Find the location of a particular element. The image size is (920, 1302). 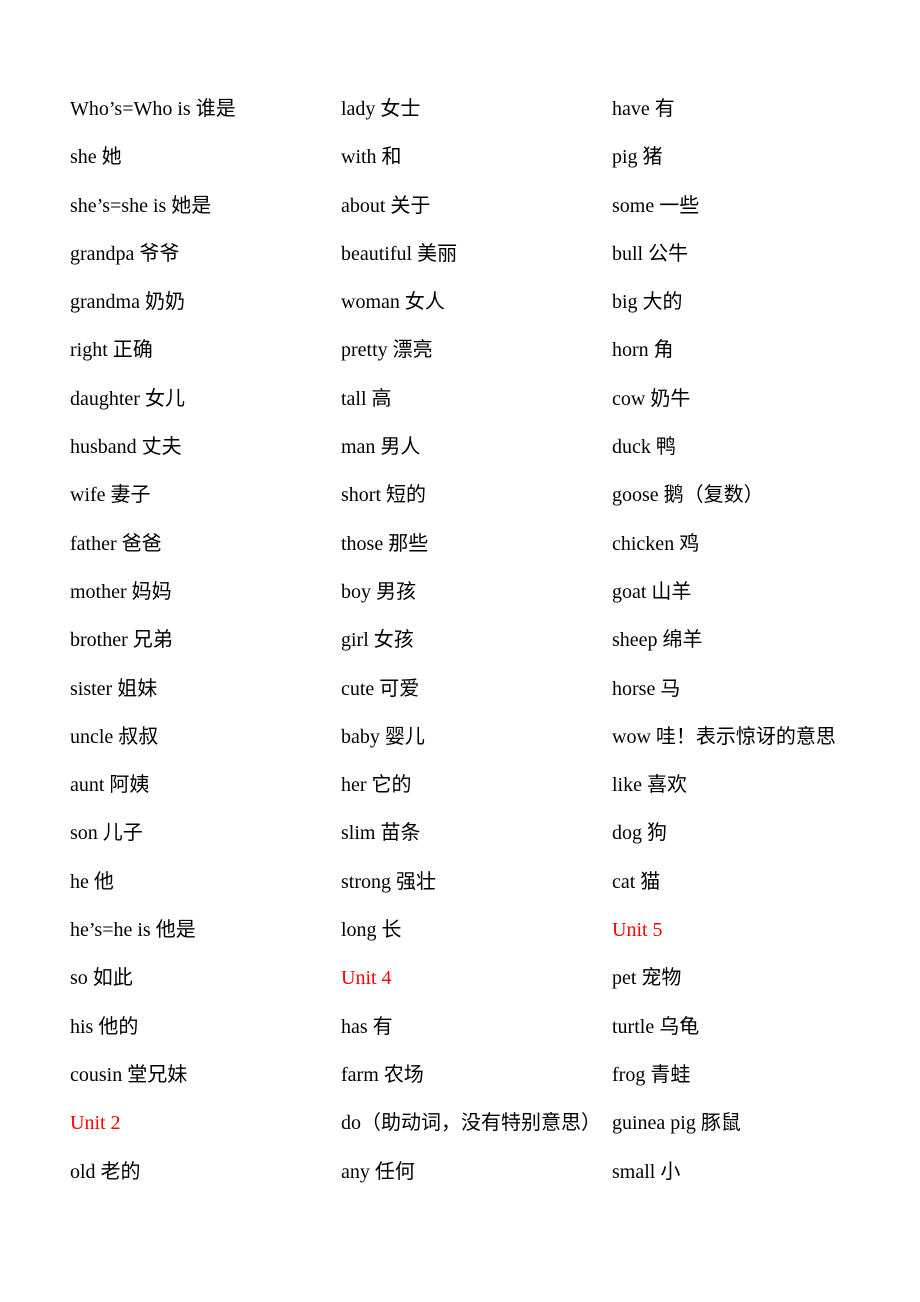

vocabulary-entry: frog 青蛙 is located at coordinates (651, 1074).